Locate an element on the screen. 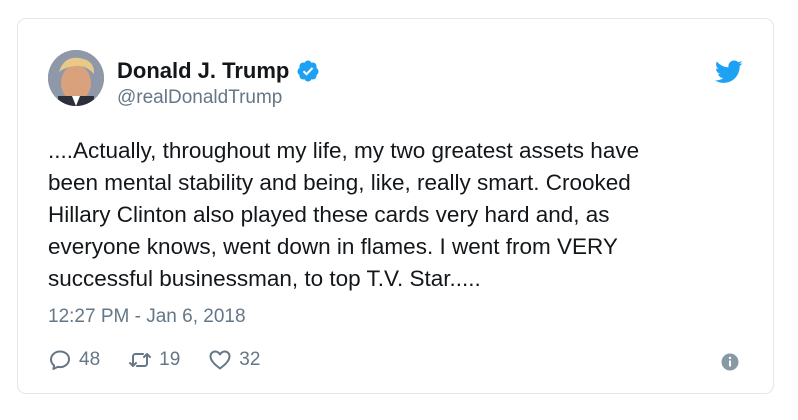 This screenshot has height=420, width=798. author-name: Donald J. Trump is located at coordinates (203, 71).